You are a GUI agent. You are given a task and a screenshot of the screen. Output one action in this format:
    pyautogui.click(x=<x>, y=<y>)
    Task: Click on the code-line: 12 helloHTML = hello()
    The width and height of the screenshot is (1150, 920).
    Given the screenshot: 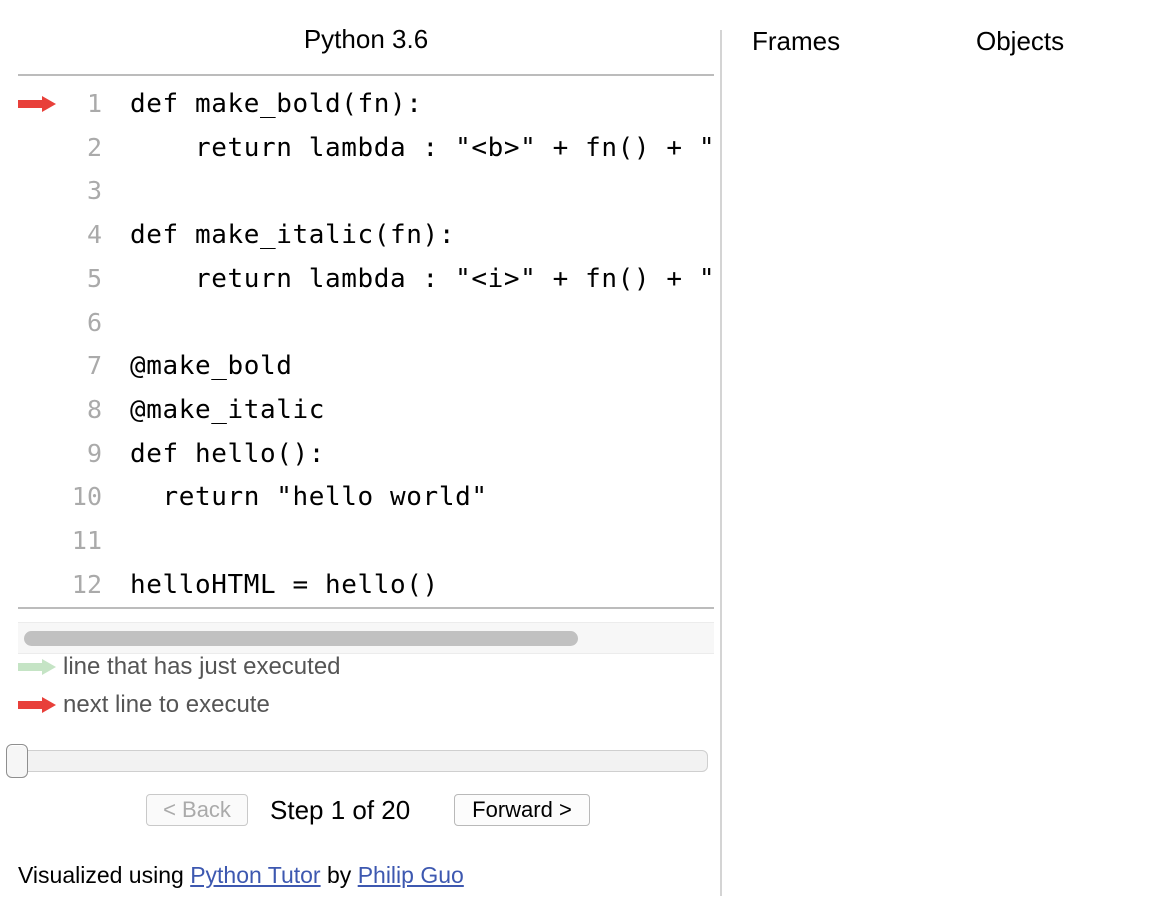 What is the action you would take?
    pyautogui.click(x=366, y=584)
    